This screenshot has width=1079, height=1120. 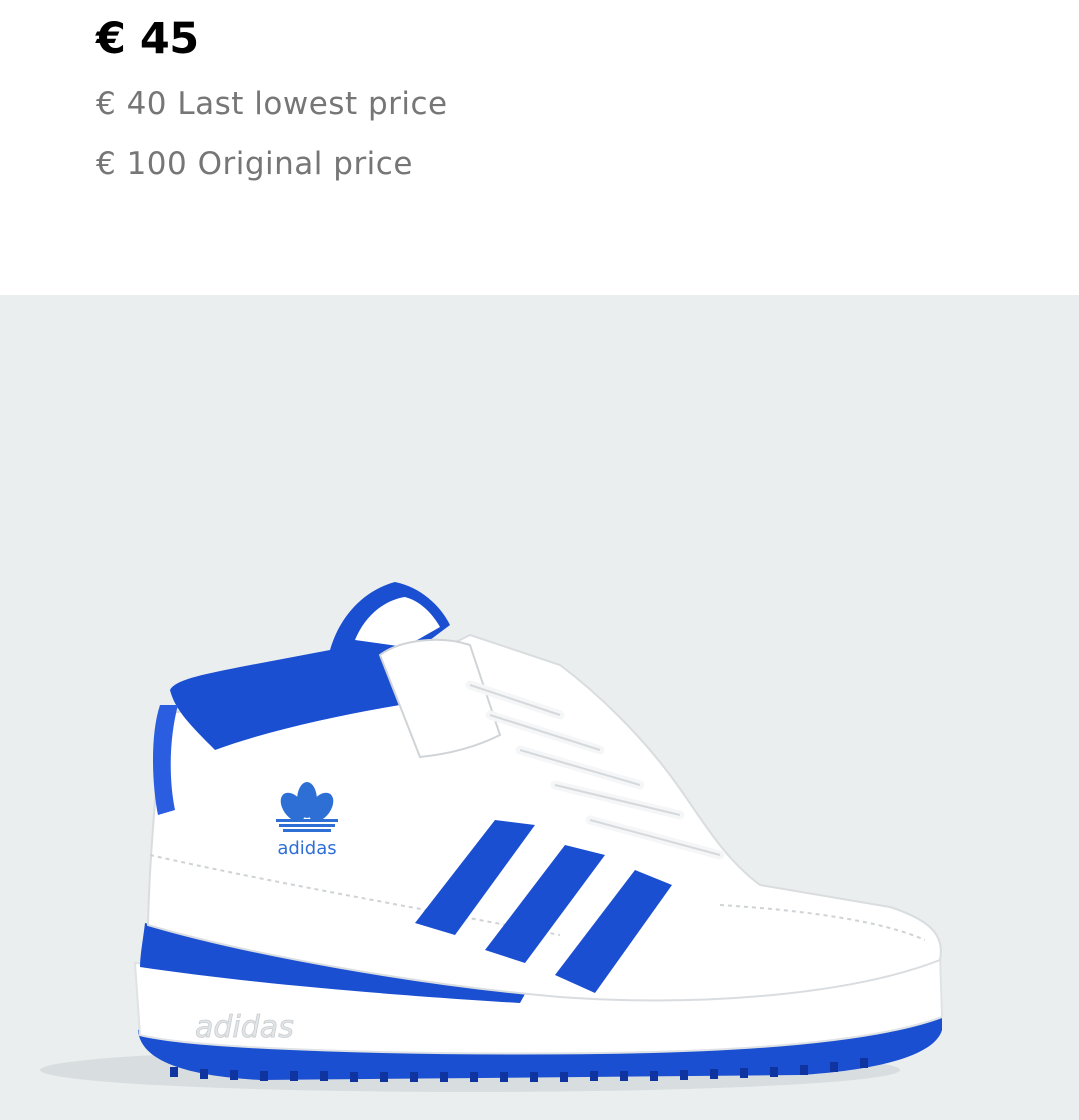 I want to click on trefoil-wordmark: adidas, so click(x=306, y=848).